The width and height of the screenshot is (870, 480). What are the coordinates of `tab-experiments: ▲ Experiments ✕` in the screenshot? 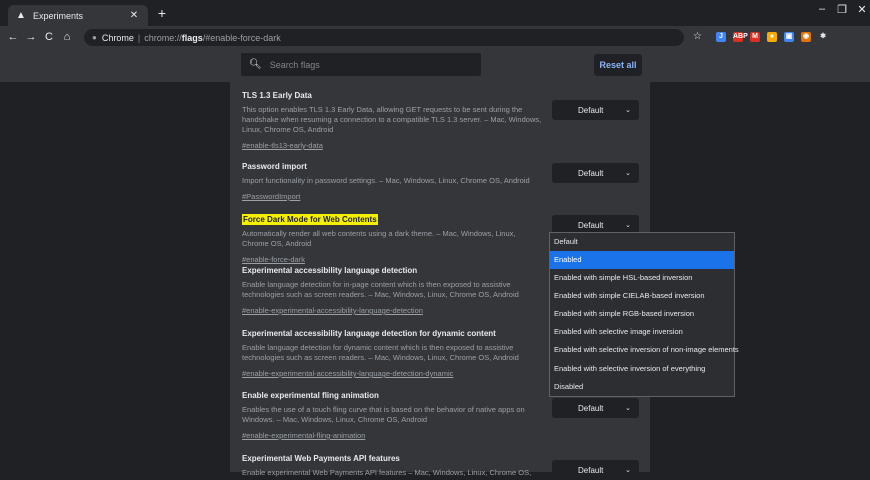 It's located at (78, 15).